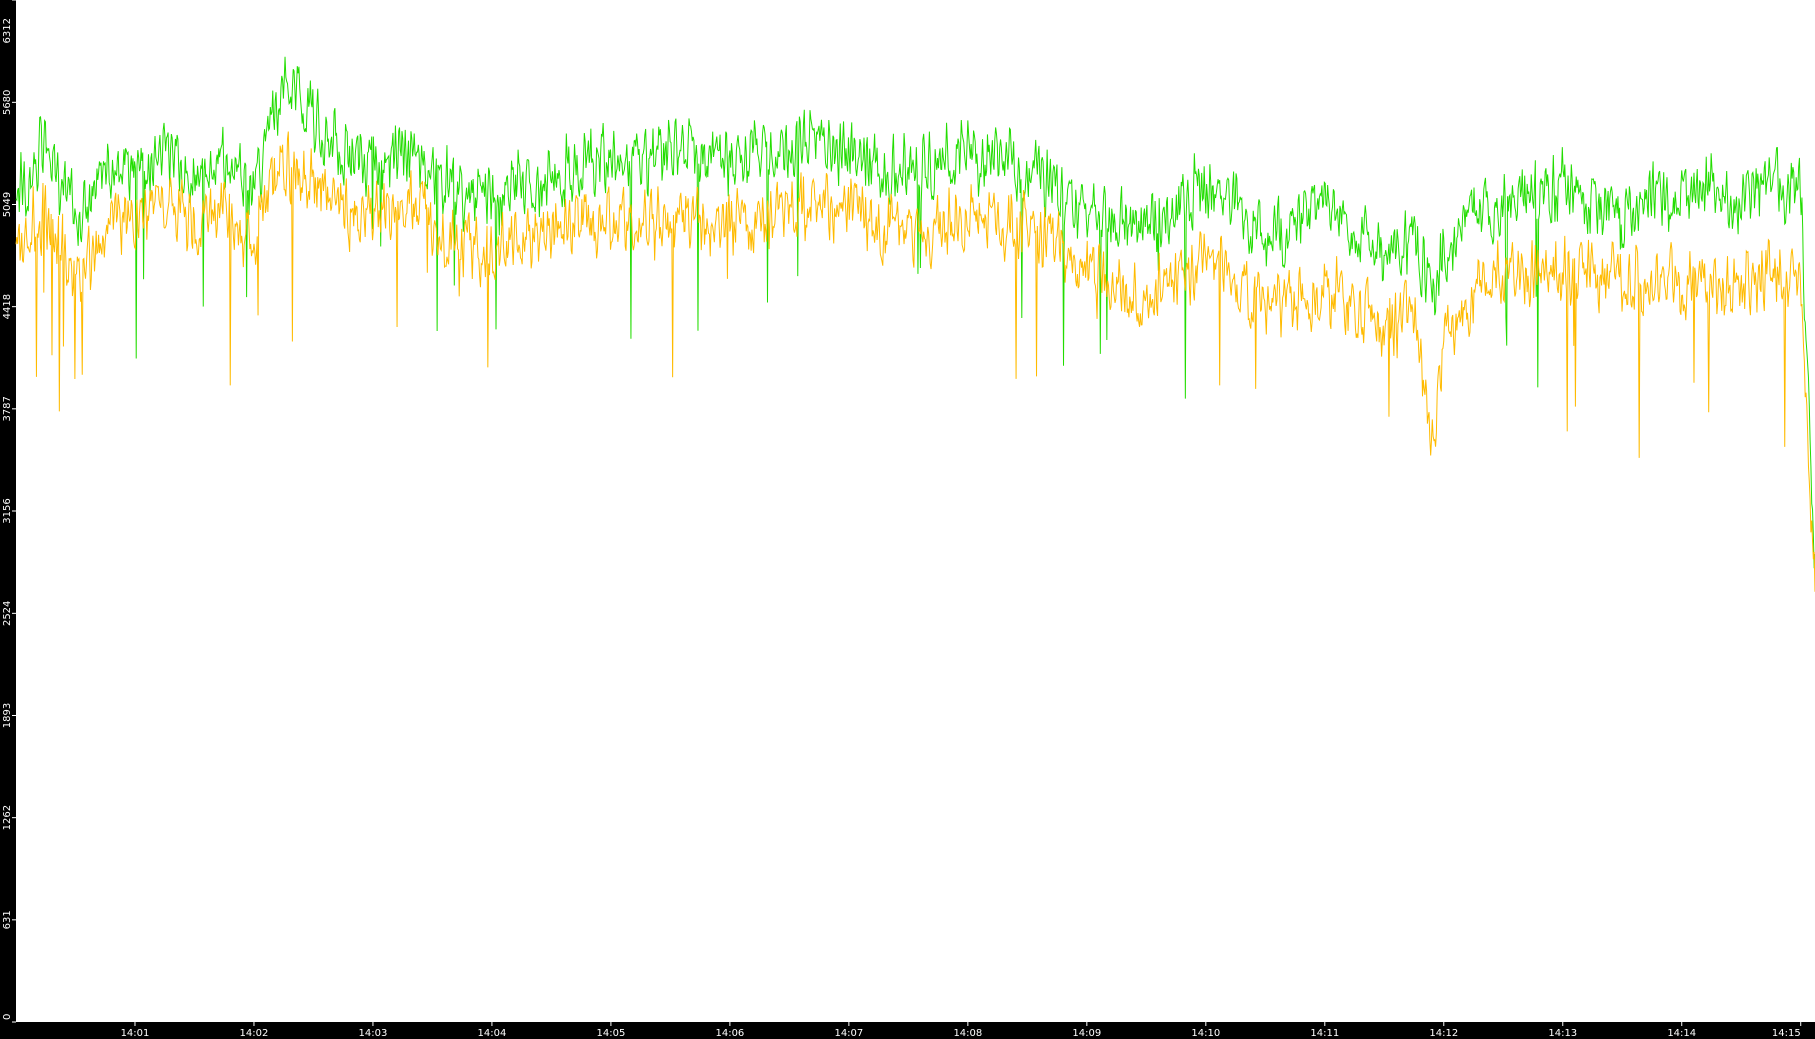  What do you see at coordinates (7, 613) in the screenshot?
I see `y-tick-label: 2524` at bounding box center [7, 613].